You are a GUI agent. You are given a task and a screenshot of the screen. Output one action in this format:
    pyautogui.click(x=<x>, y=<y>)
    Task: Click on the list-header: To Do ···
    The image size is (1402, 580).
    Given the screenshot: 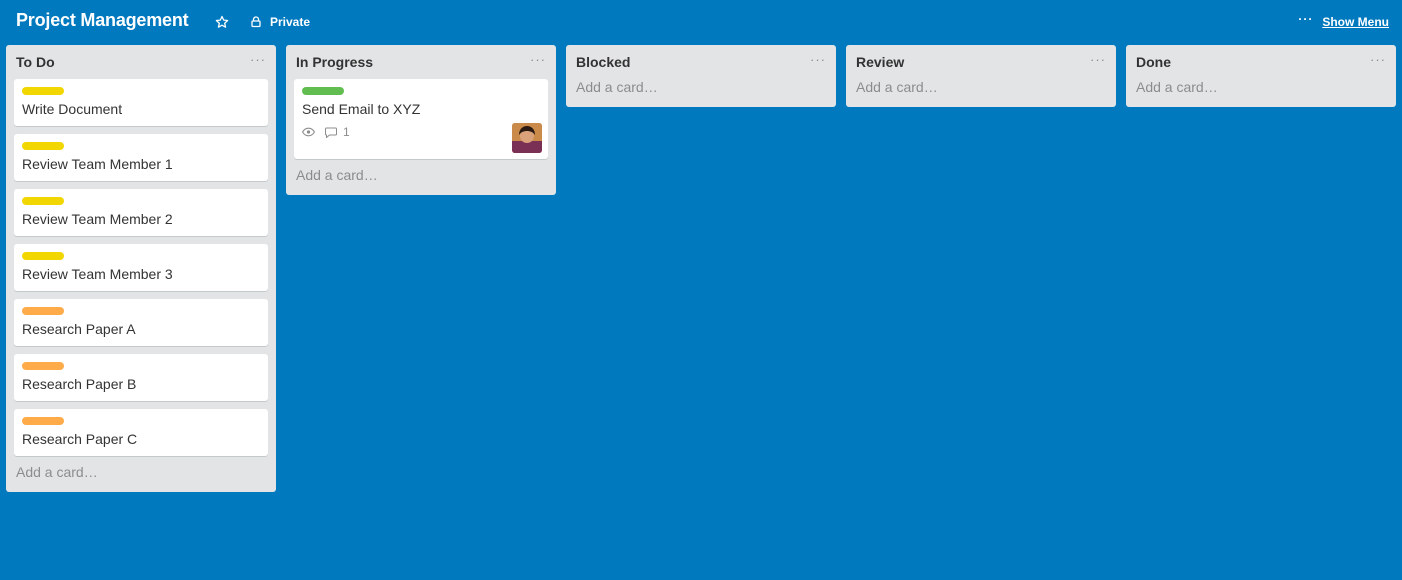 What is the action you would take?
    pyautogui.click(x=141, y=62)
    